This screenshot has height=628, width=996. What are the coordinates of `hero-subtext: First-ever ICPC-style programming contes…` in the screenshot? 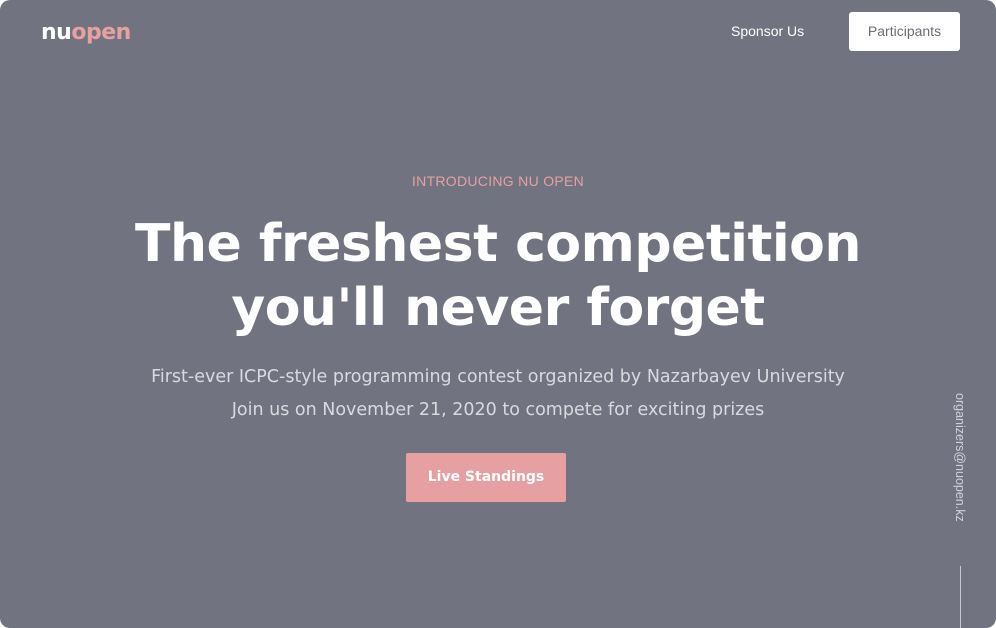 It's located at (498, 394).